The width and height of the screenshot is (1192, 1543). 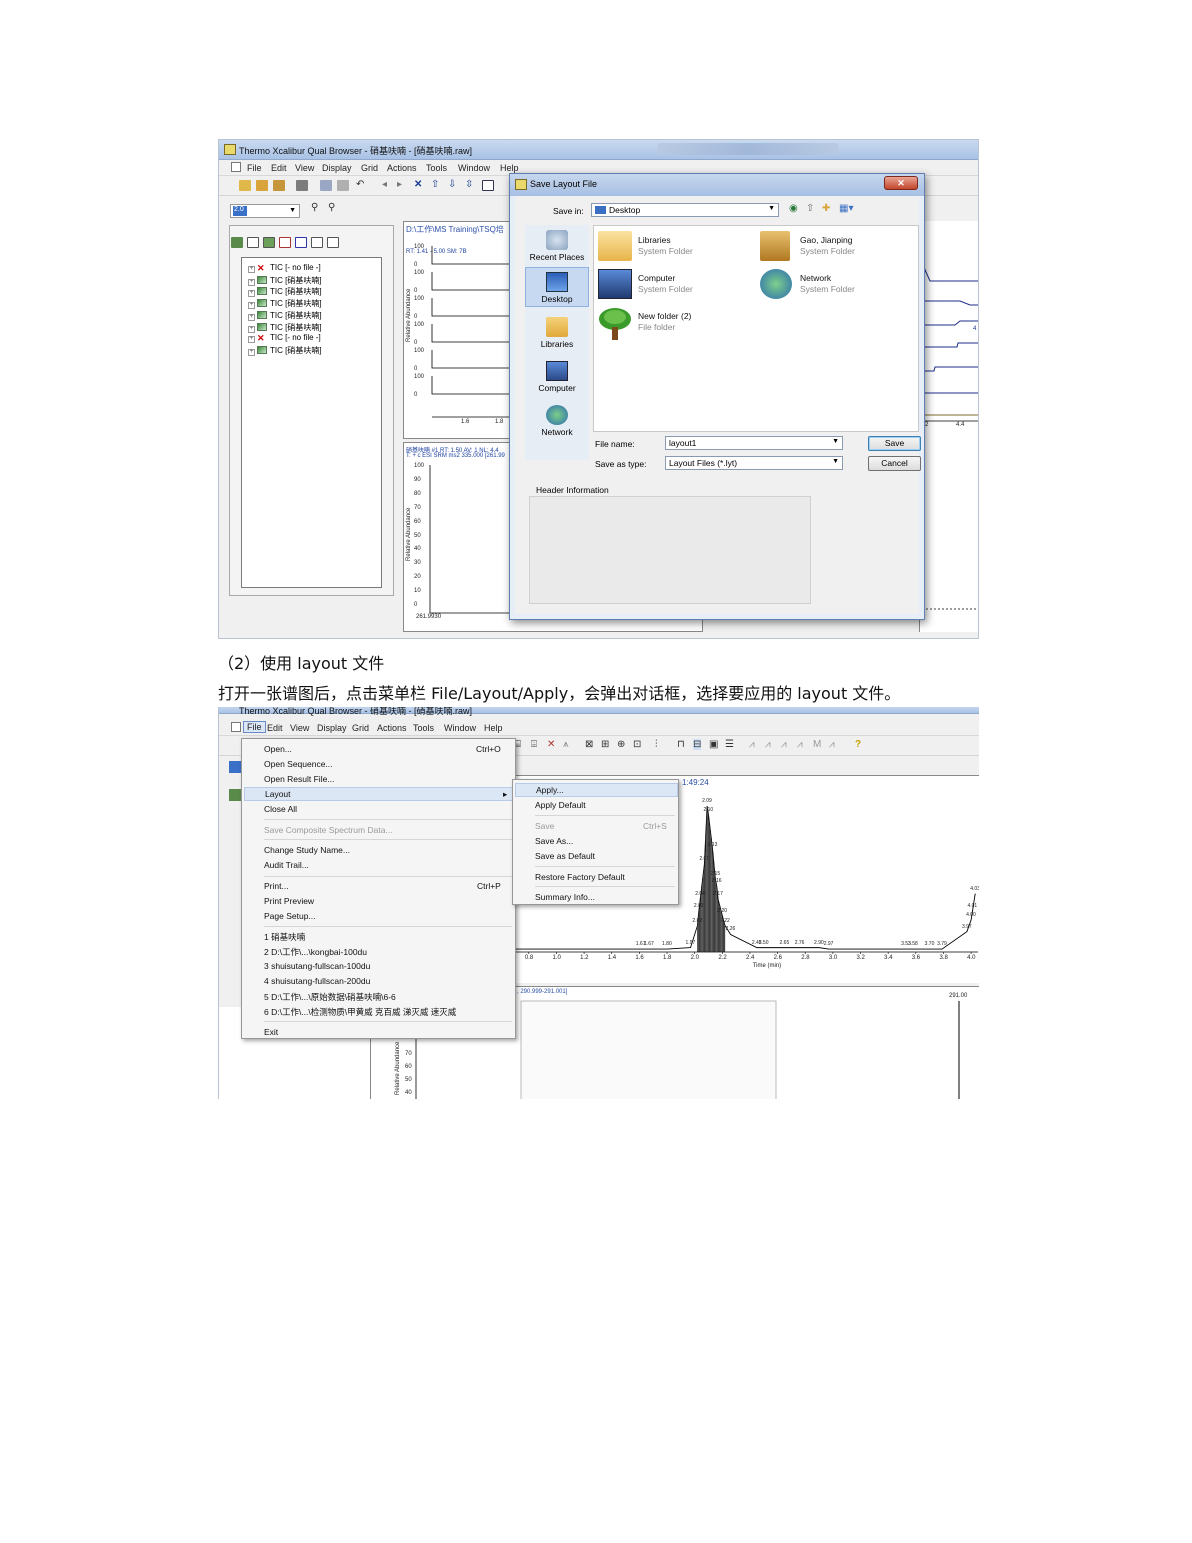 What do you see at coordinates (384, 184) in the screenshot?
I see `back-icon: ◂` at bounding box center [384, 184].